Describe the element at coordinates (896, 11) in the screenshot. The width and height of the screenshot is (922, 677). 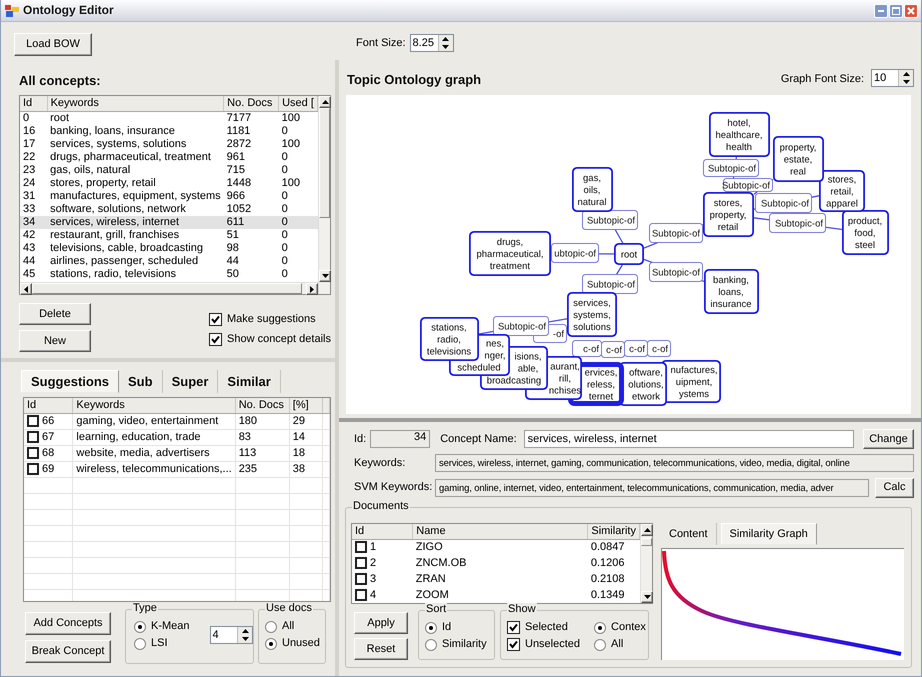
I see `maximize-button` at that location.